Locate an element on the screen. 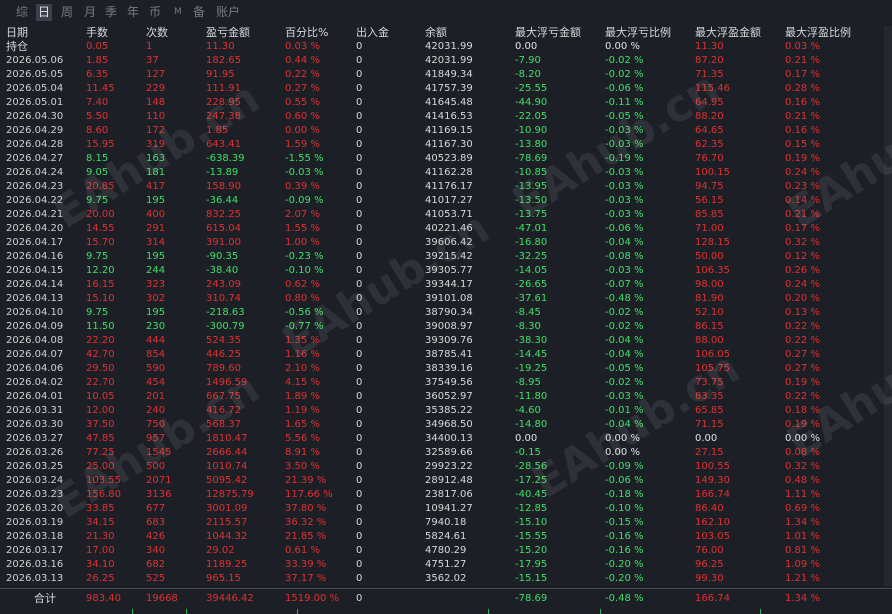 The height and width of the screenshot is (614, 892). tab-magic: M is located at coordinates (178, 12).